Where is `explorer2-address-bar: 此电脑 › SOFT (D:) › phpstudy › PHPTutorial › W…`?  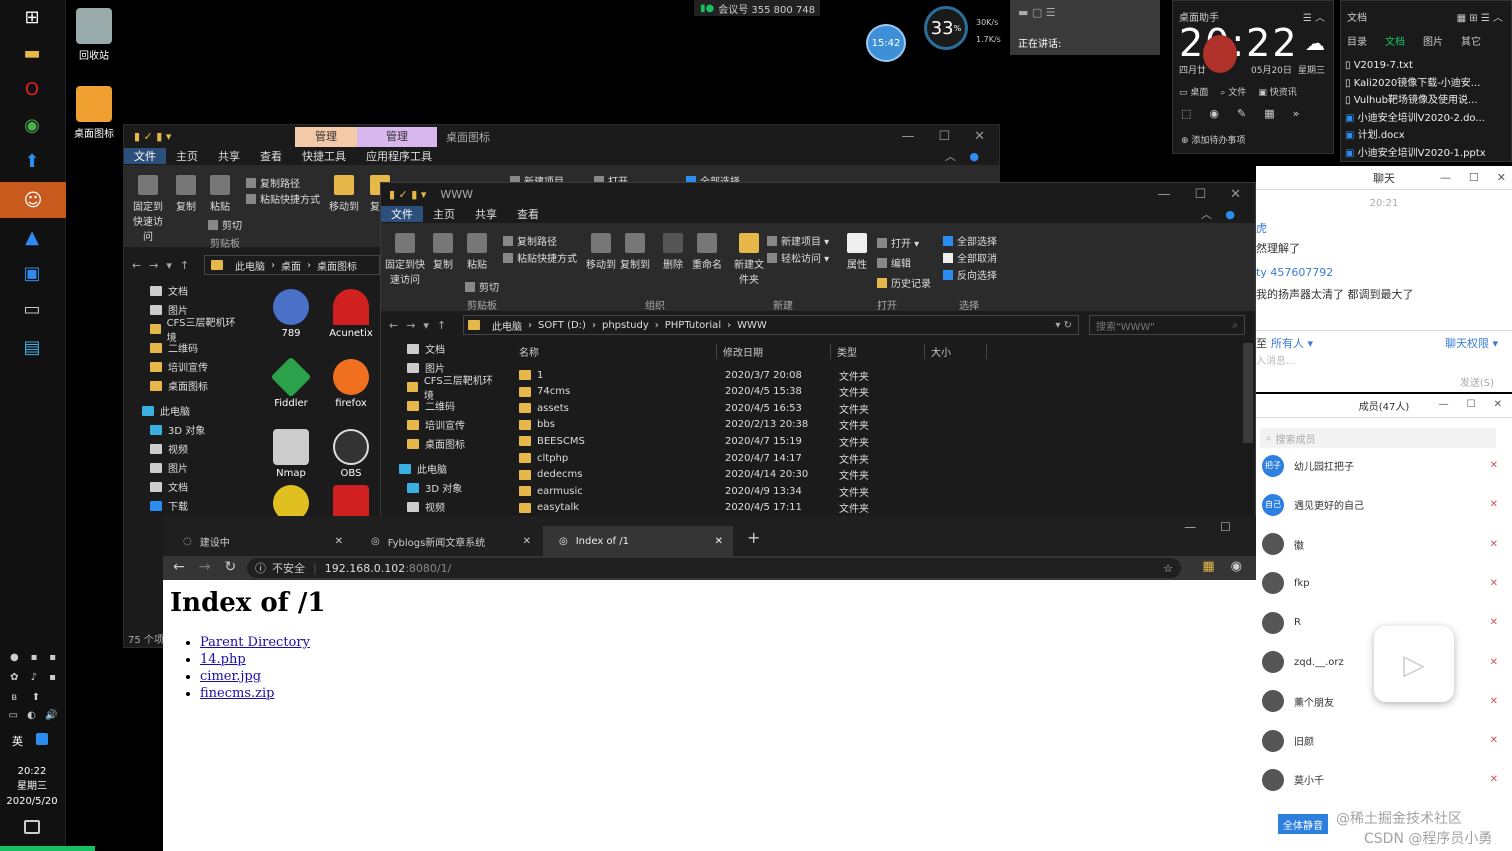
explorer2-address-bar: 此电脑 › SOFT (D:) › phpstudy › PHPTutorial › W… is located at coordinates (771, 325).